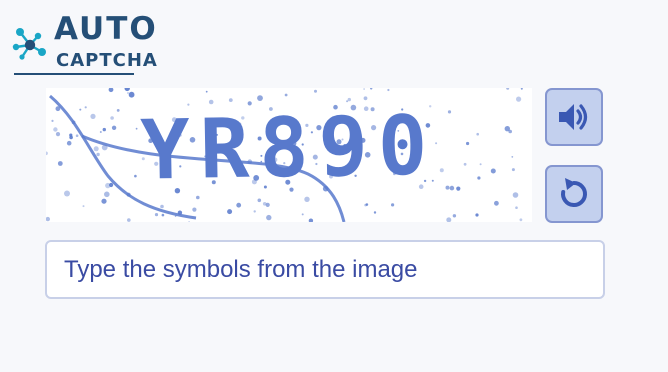 The image size is (668, 372). Describe the element at coordinates (29, 44) in the screenshot. I see `molecule-icon` at that location.